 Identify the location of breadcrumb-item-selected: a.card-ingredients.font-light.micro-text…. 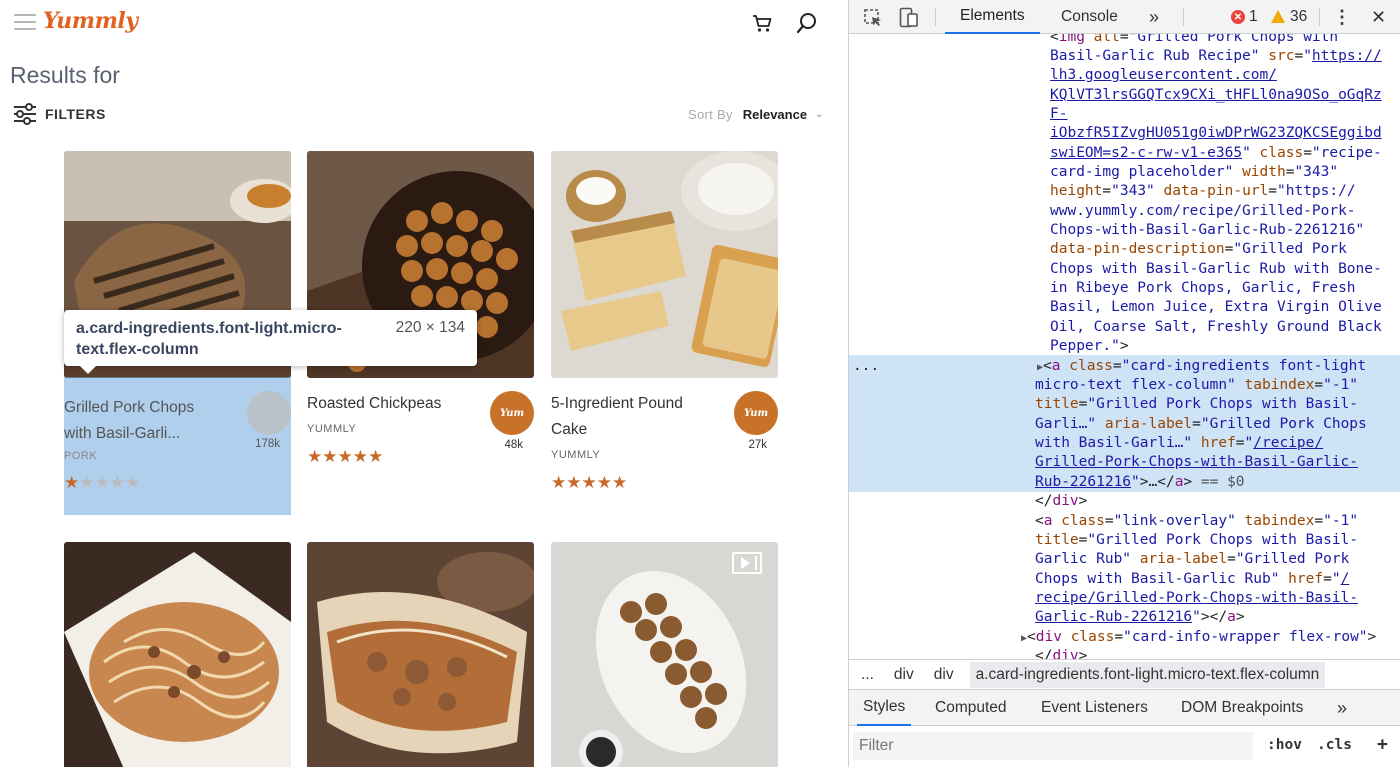
(1147, 674).